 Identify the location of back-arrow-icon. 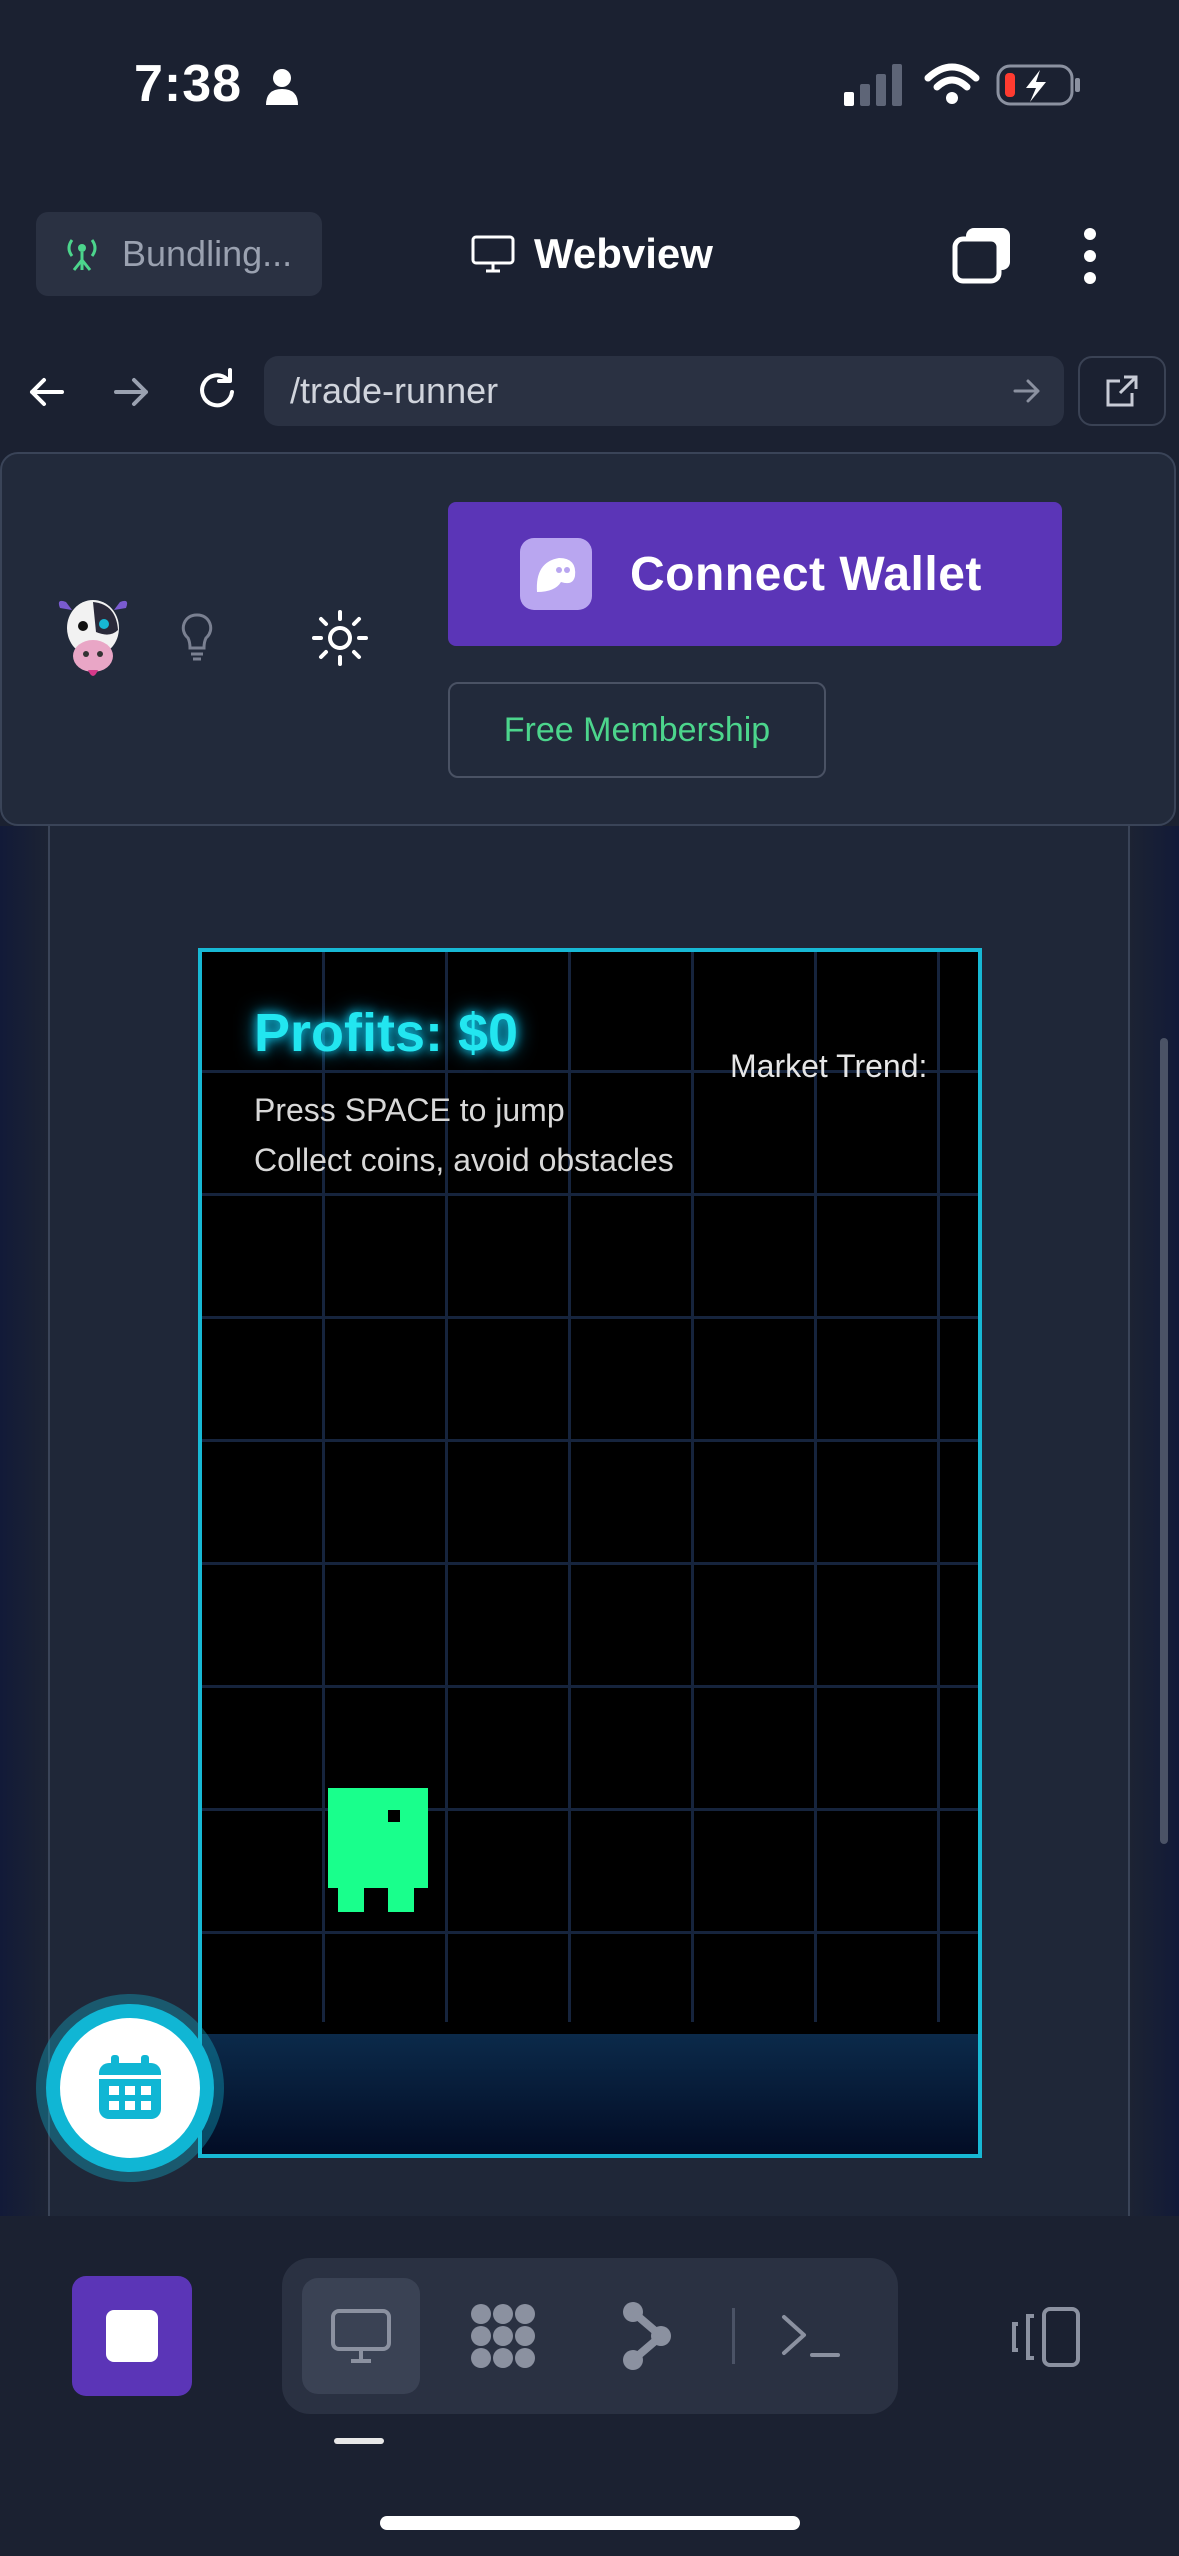
(46, 392).